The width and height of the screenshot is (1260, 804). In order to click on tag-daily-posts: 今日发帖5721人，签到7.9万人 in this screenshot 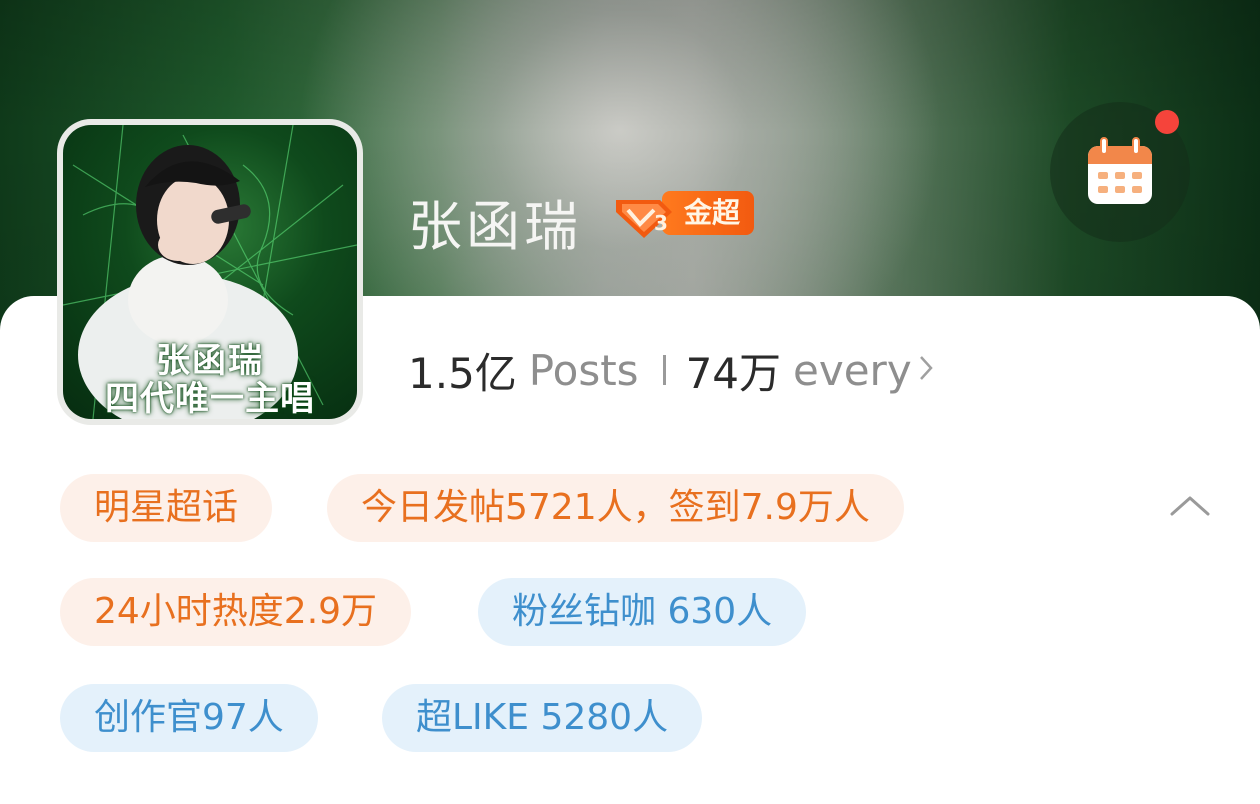, I will do `click(615, 508)`.